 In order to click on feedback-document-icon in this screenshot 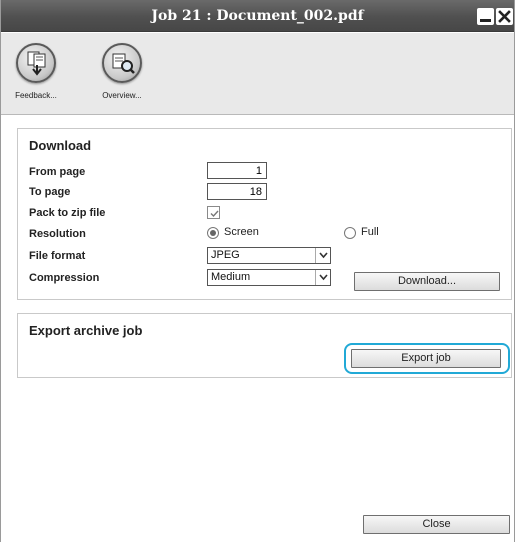, I will do `click(36, 63)`.